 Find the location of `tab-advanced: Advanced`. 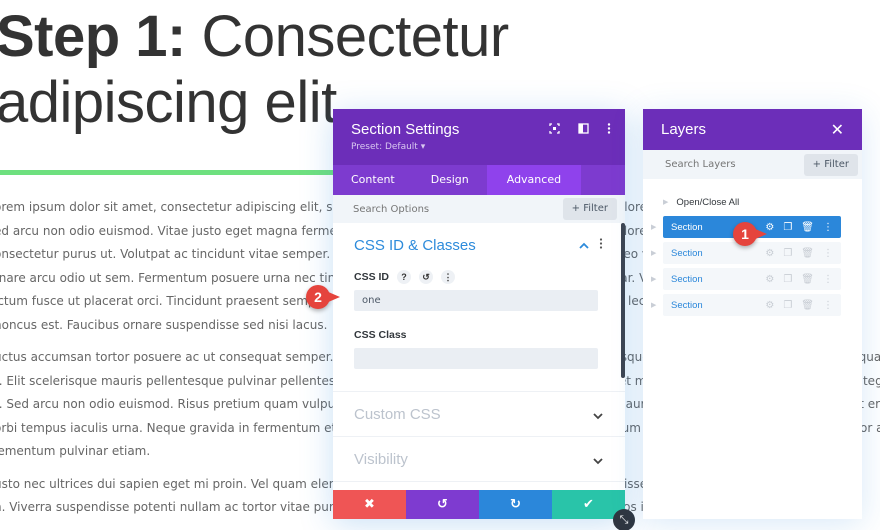

tab-advanced: Advanced is located at coordinates (534, 180).